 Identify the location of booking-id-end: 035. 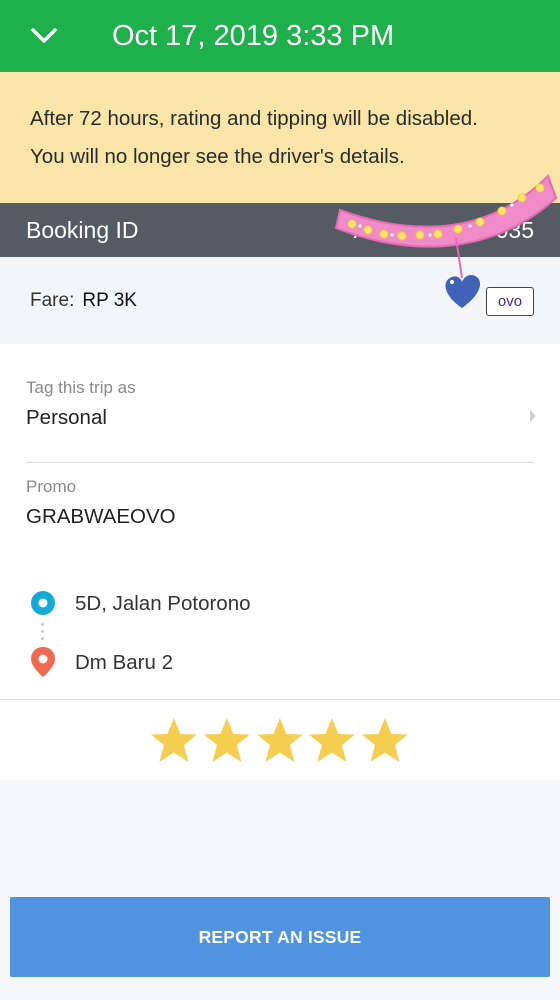
(514, 229).